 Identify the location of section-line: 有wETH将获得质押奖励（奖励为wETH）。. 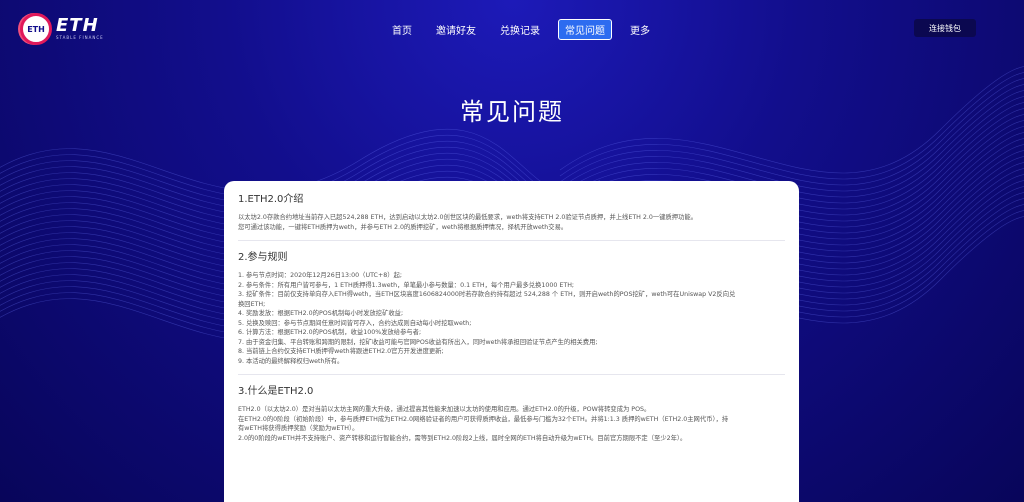
(298, 428).